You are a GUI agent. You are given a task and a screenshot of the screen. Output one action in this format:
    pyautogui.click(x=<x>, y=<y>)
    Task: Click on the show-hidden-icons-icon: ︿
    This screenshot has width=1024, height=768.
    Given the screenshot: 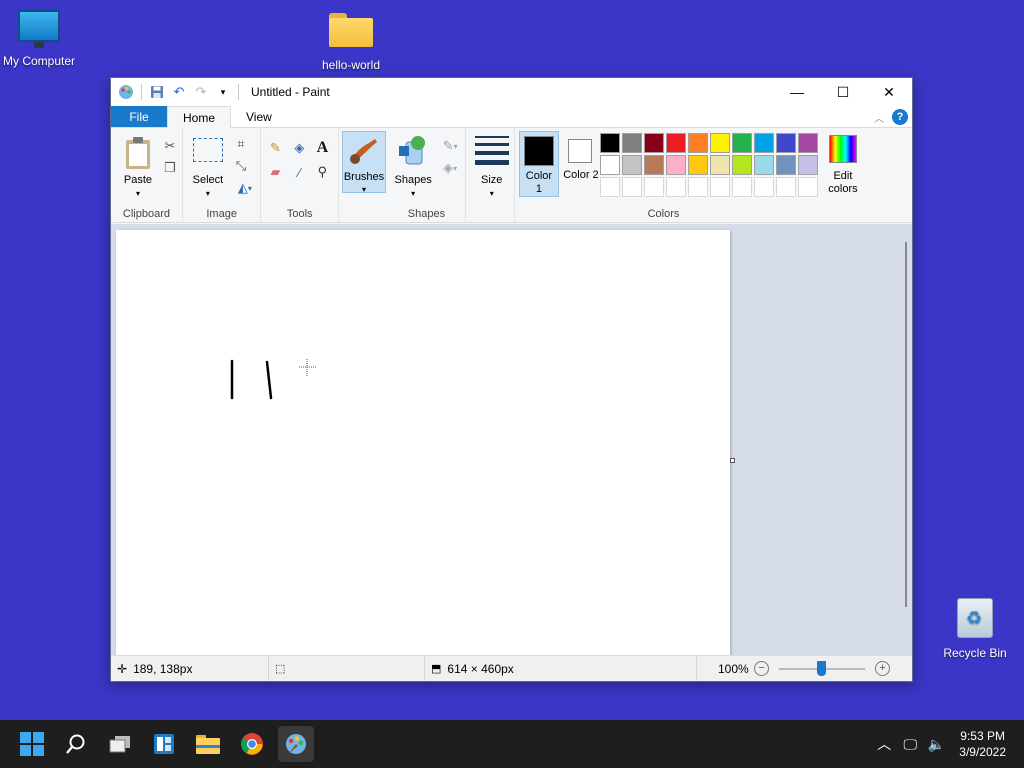 What is the action you would take?
    pyautogui.click(x=884, y=744)
    